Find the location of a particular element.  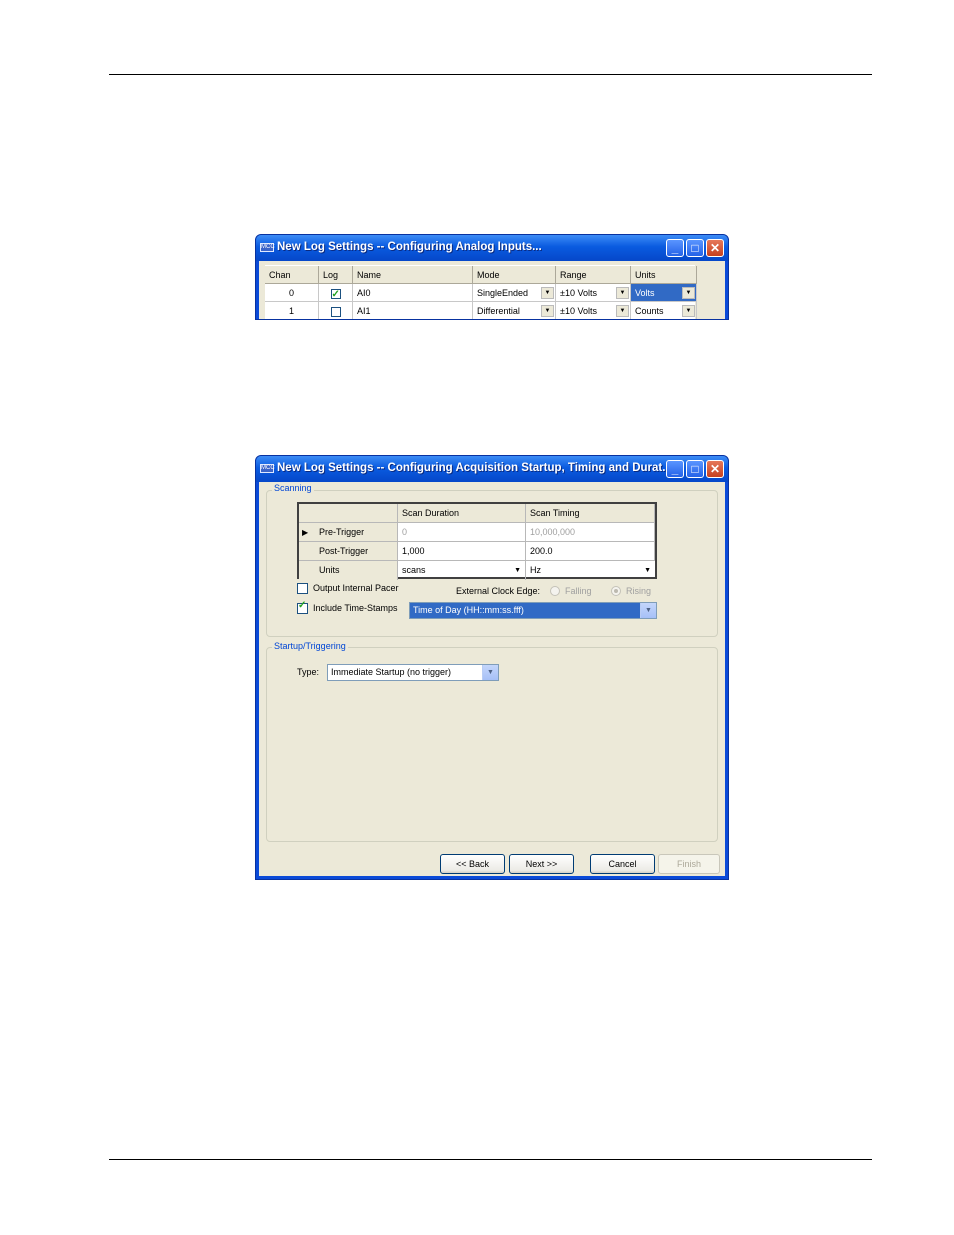

clock-edge-label: External Clock Edge: is located at coordinates (498, 591).